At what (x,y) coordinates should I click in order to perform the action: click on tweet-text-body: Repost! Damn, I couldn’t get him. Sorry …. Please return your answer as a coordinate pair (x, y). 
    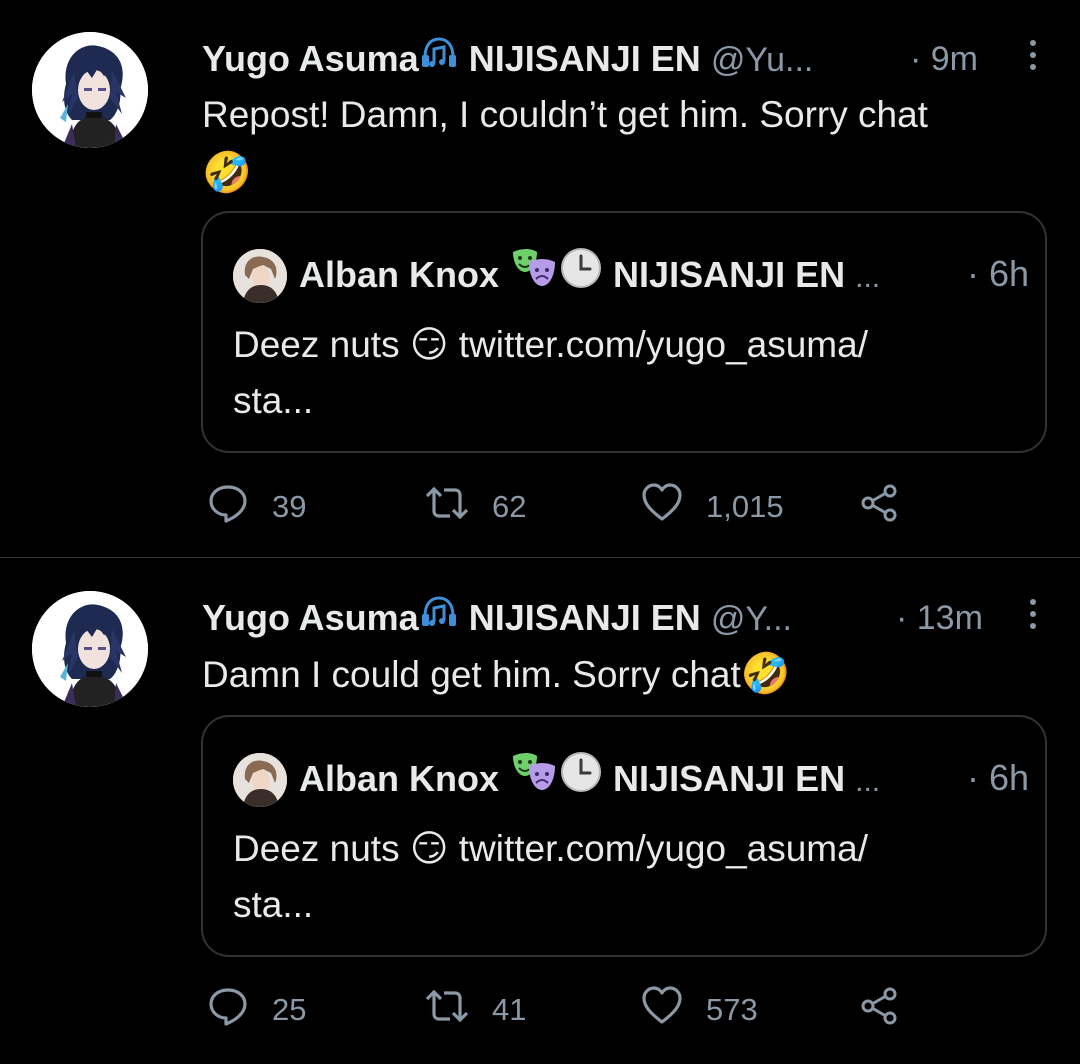
    Looking at the image, I should click on (565, 114).